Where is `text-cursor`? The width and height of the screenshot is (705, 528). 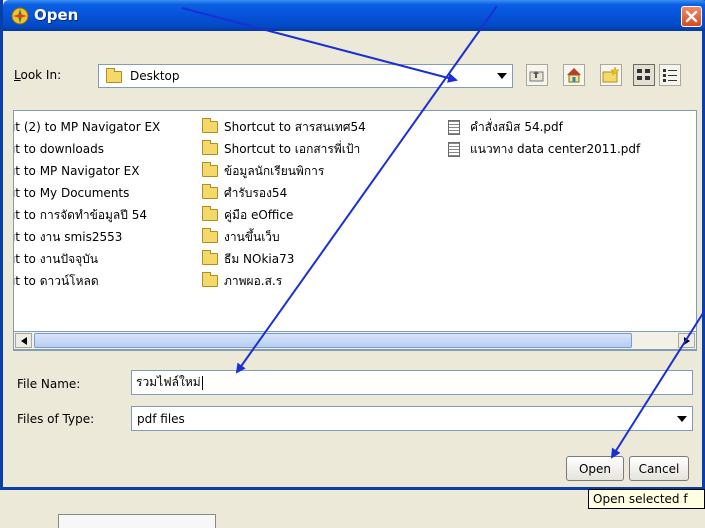
text-cursor is located at coordinates (202, 382).